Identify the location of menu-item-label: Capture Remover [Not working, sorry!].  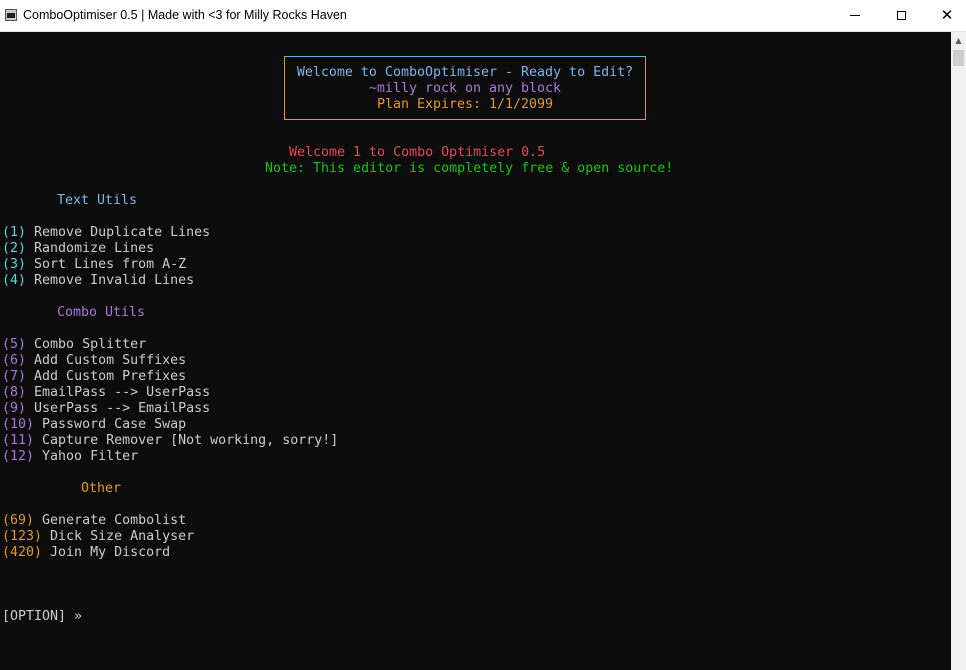
(186, 440).